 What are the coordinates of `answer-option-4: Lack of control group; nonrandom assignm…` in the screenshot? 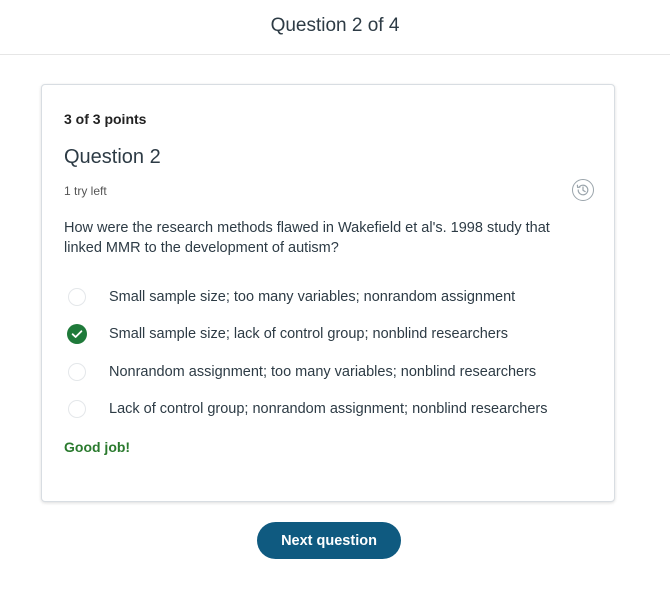 It's located at (331, 410).